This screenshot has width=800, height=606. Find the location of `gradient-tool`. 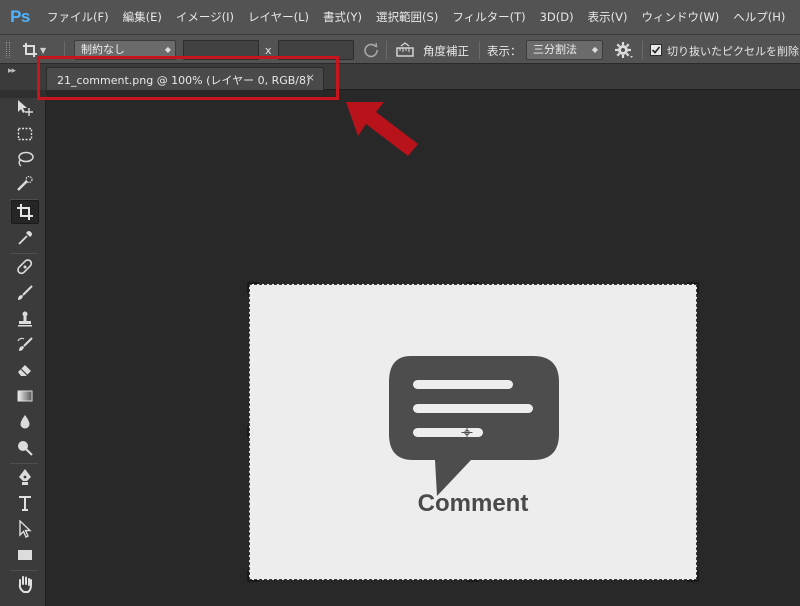

gradient-tool is located at coordinates (25, 396).